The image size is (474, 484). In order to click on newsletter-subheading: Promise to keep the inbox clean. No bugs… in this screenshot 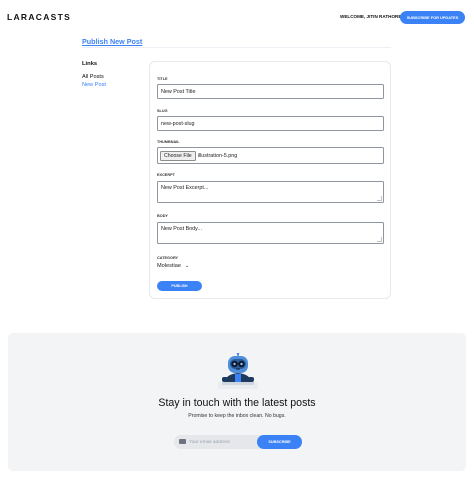, I will do `click(237, 416)`.